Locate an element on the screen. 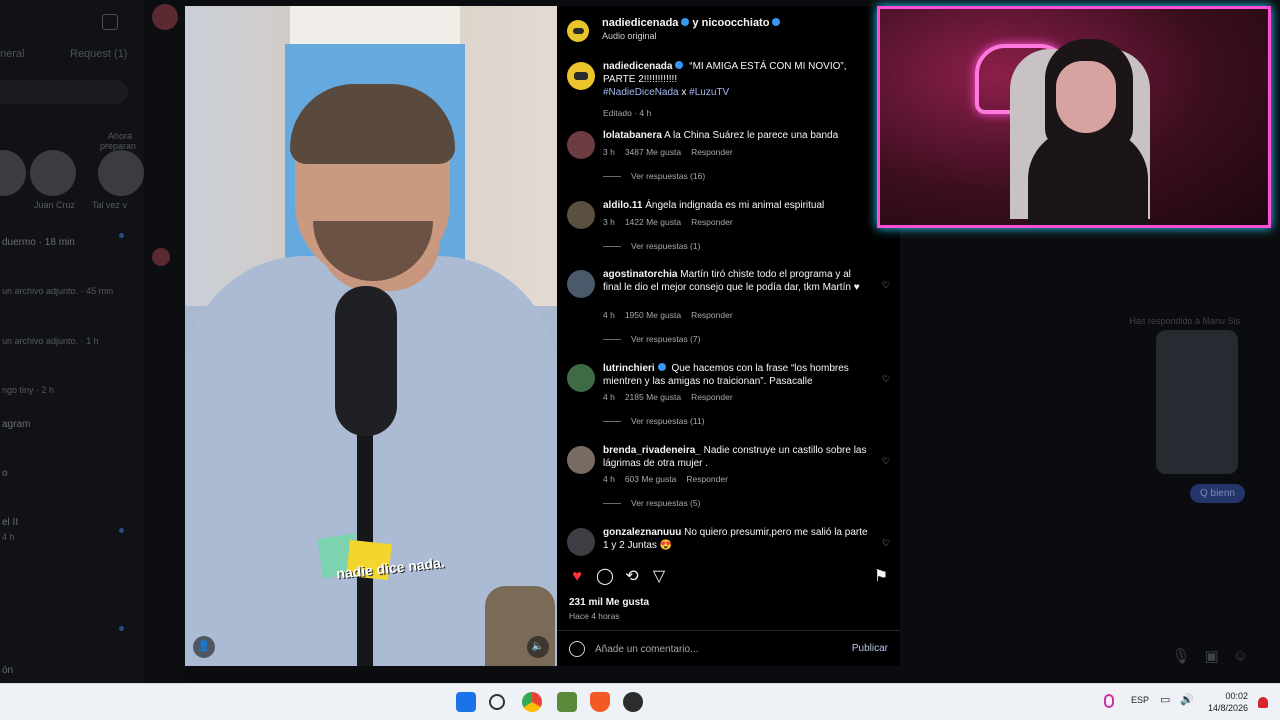 The image size is (1280, 720). author-names: nadiedicenada y nicoocchiato is located at coordinates (692, 23).